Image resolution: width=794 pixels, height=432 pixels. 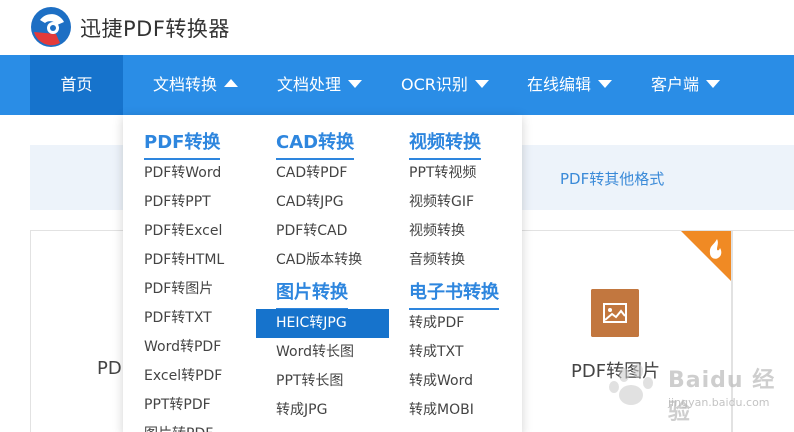 I want to click on nav-client: 客户端, so click(x=686, y=85).